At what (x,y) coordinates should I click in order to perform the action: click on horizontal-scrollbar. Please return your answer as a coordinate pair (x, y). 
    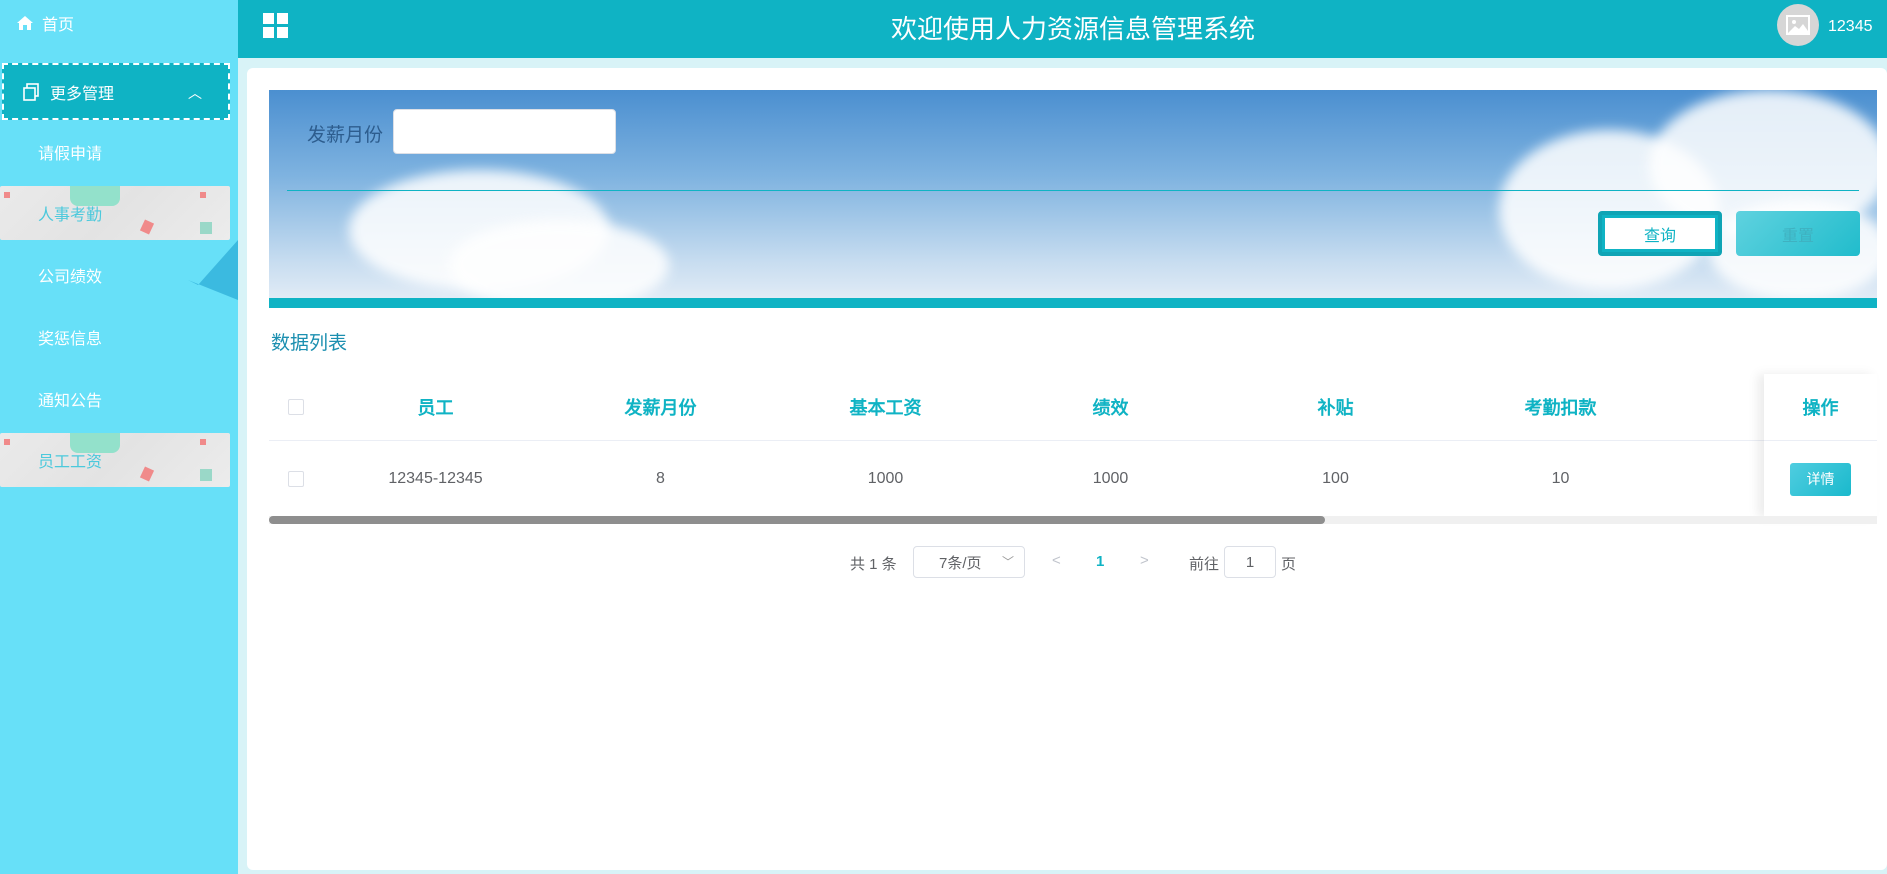
    Looking at the image, I should click on (1073, 520).